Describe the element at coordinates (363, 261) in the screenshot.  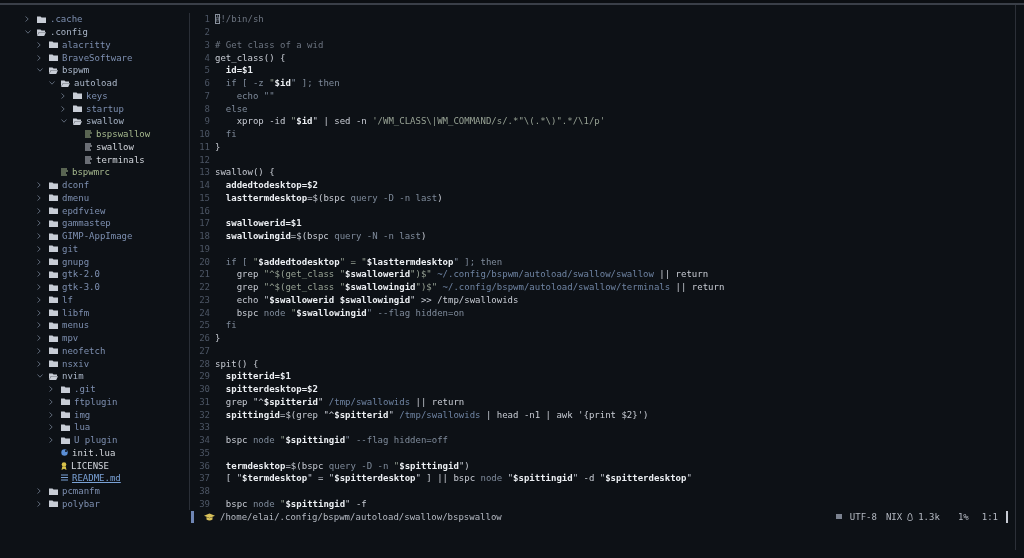
I see `code-line: if [ "$addedtodesktop" = "$lasttermdesktop" ]; then` at that location.